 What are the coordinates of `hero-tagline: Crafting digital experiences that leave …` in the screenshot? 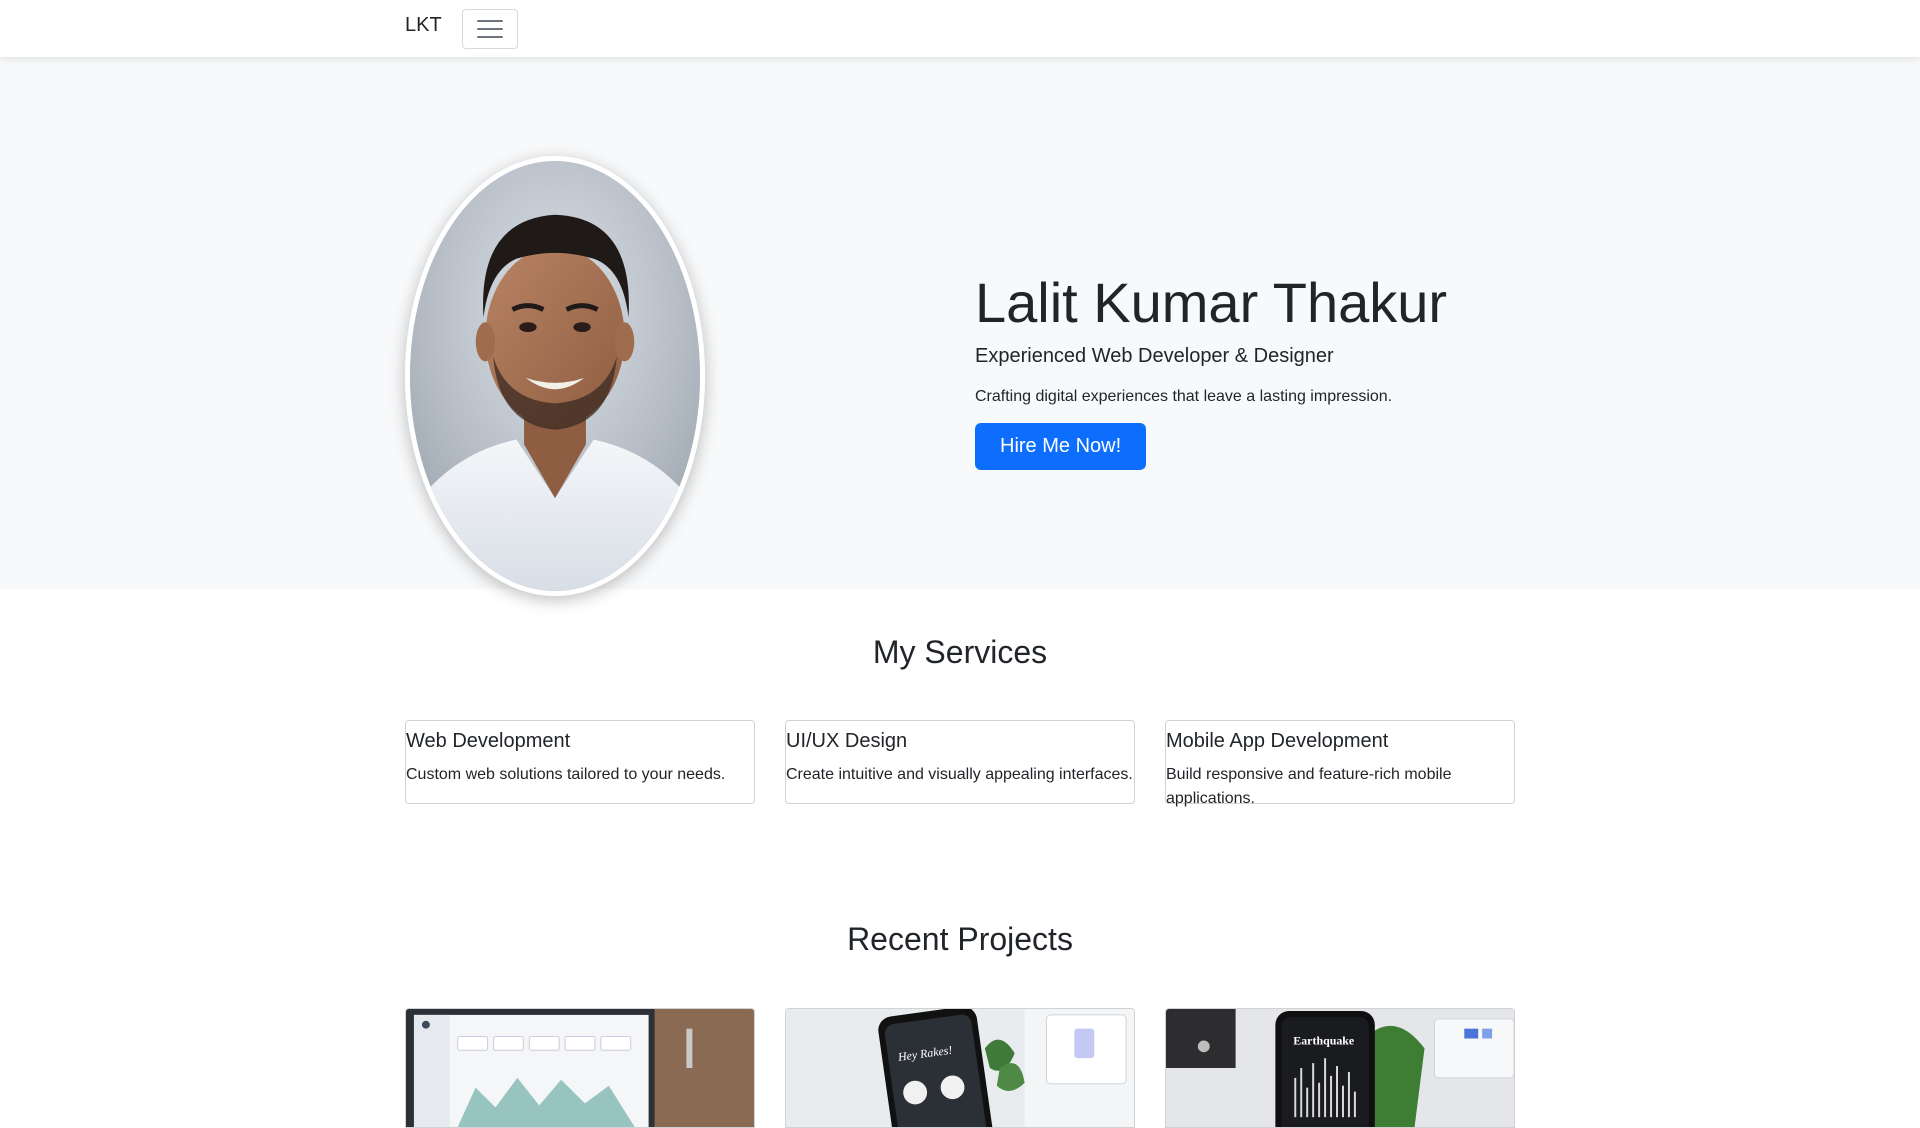 It's located at (1184, 396).